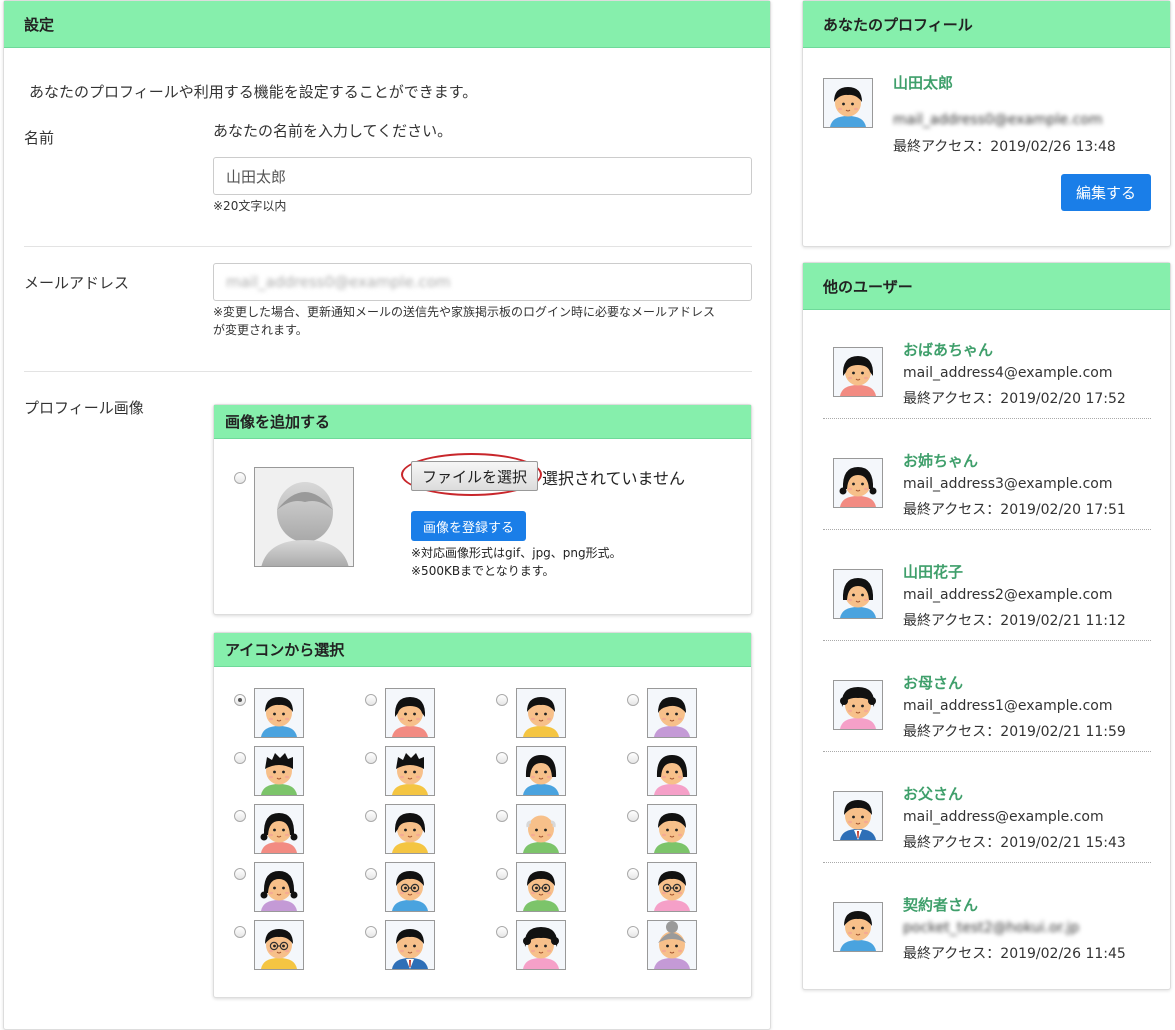 The width and height of the screenshot is (1175, 1030). I want to click on profile-last-access: 最終アクセス：2019/02/26 13:48, so click(1004, 147).